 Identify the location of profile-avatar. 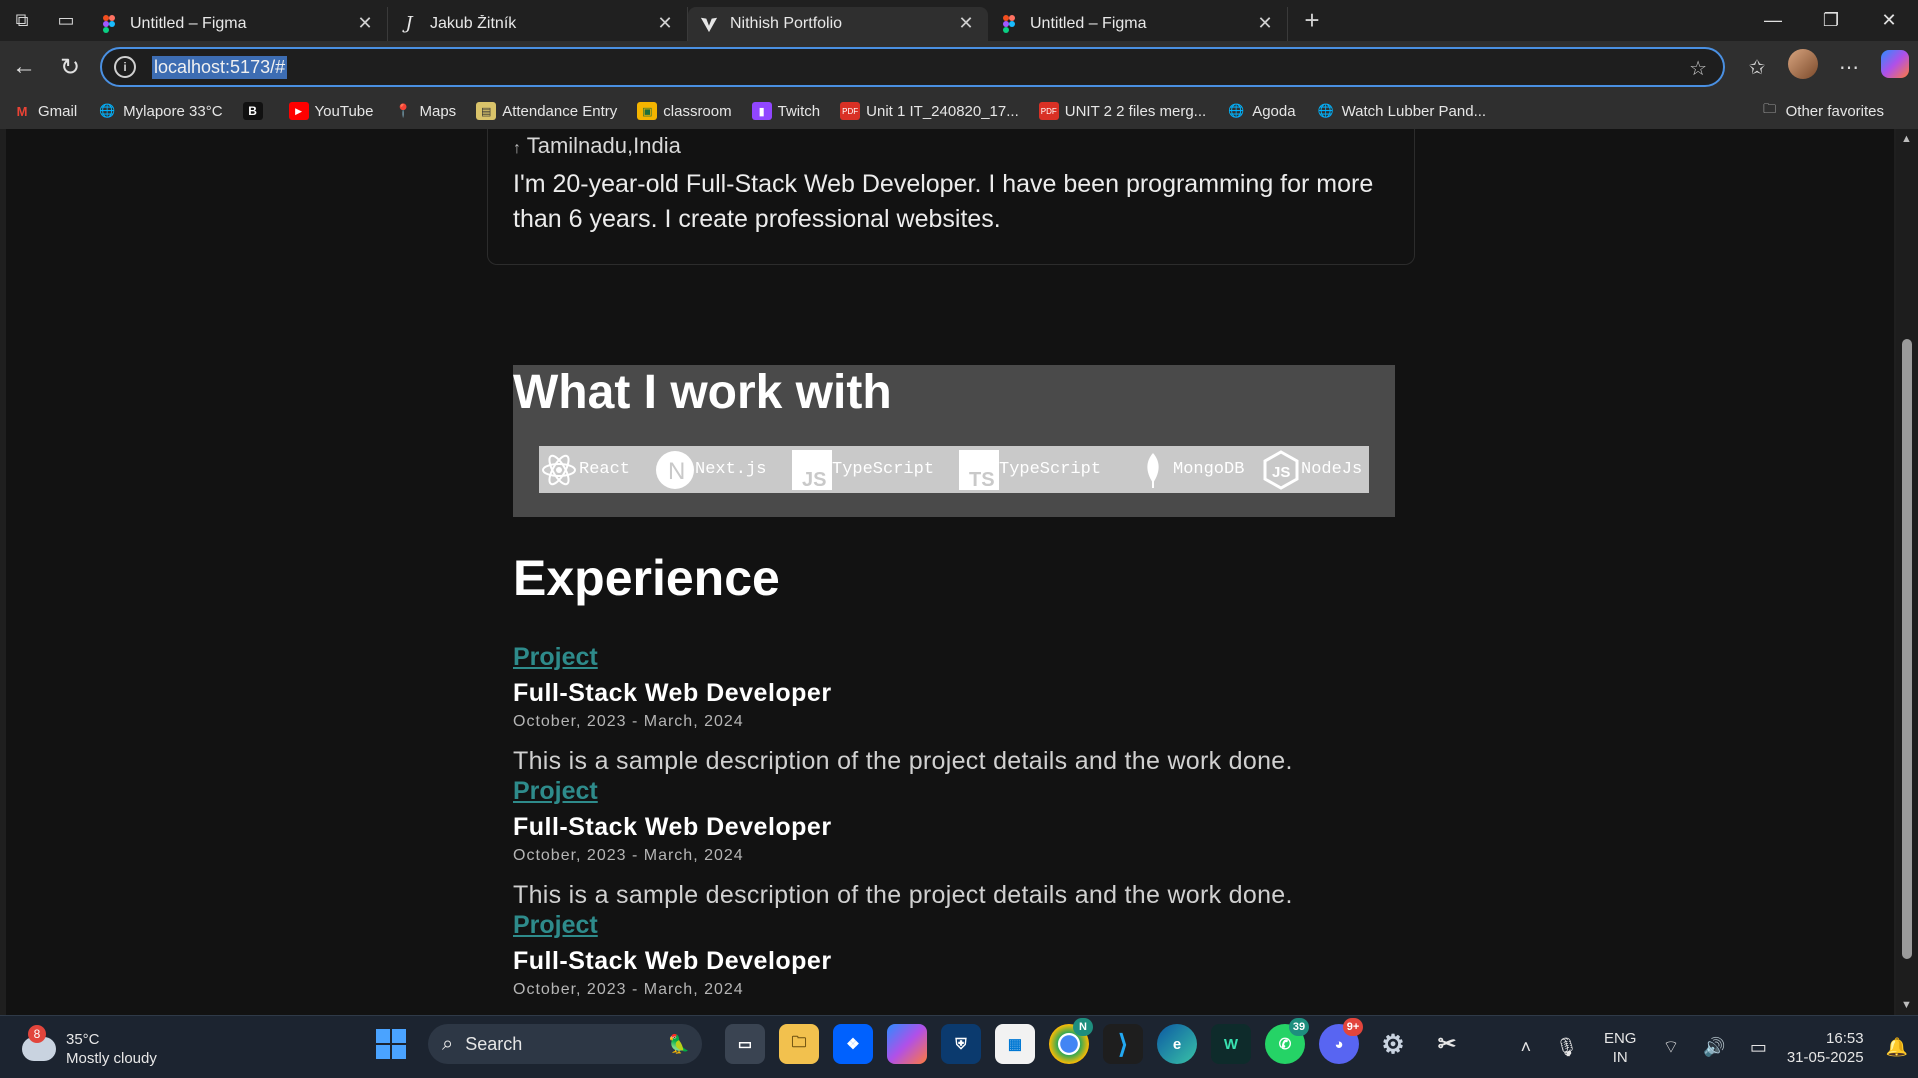
(1803, 67).